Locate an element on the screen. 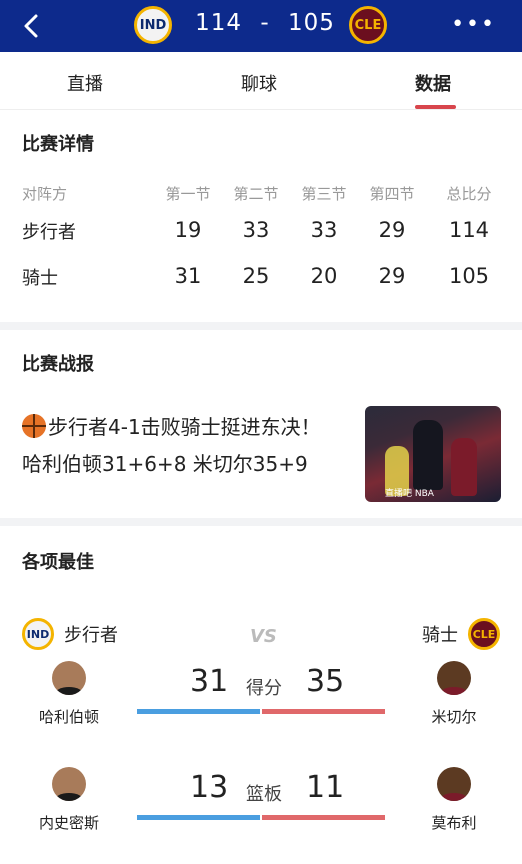  away-team-logo: CLE is located at coordinates (368, 25).